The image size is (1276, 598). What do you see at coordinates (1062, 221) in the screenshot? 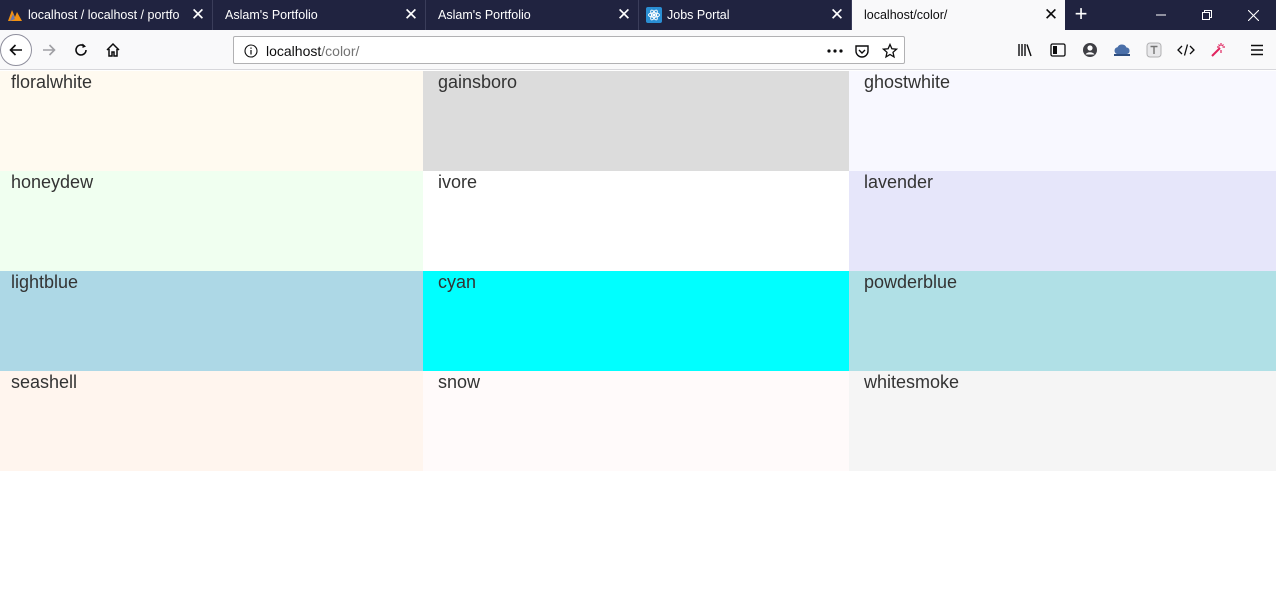
I see `swatch-lavender: lavender` at bounding box center [1062, 221].